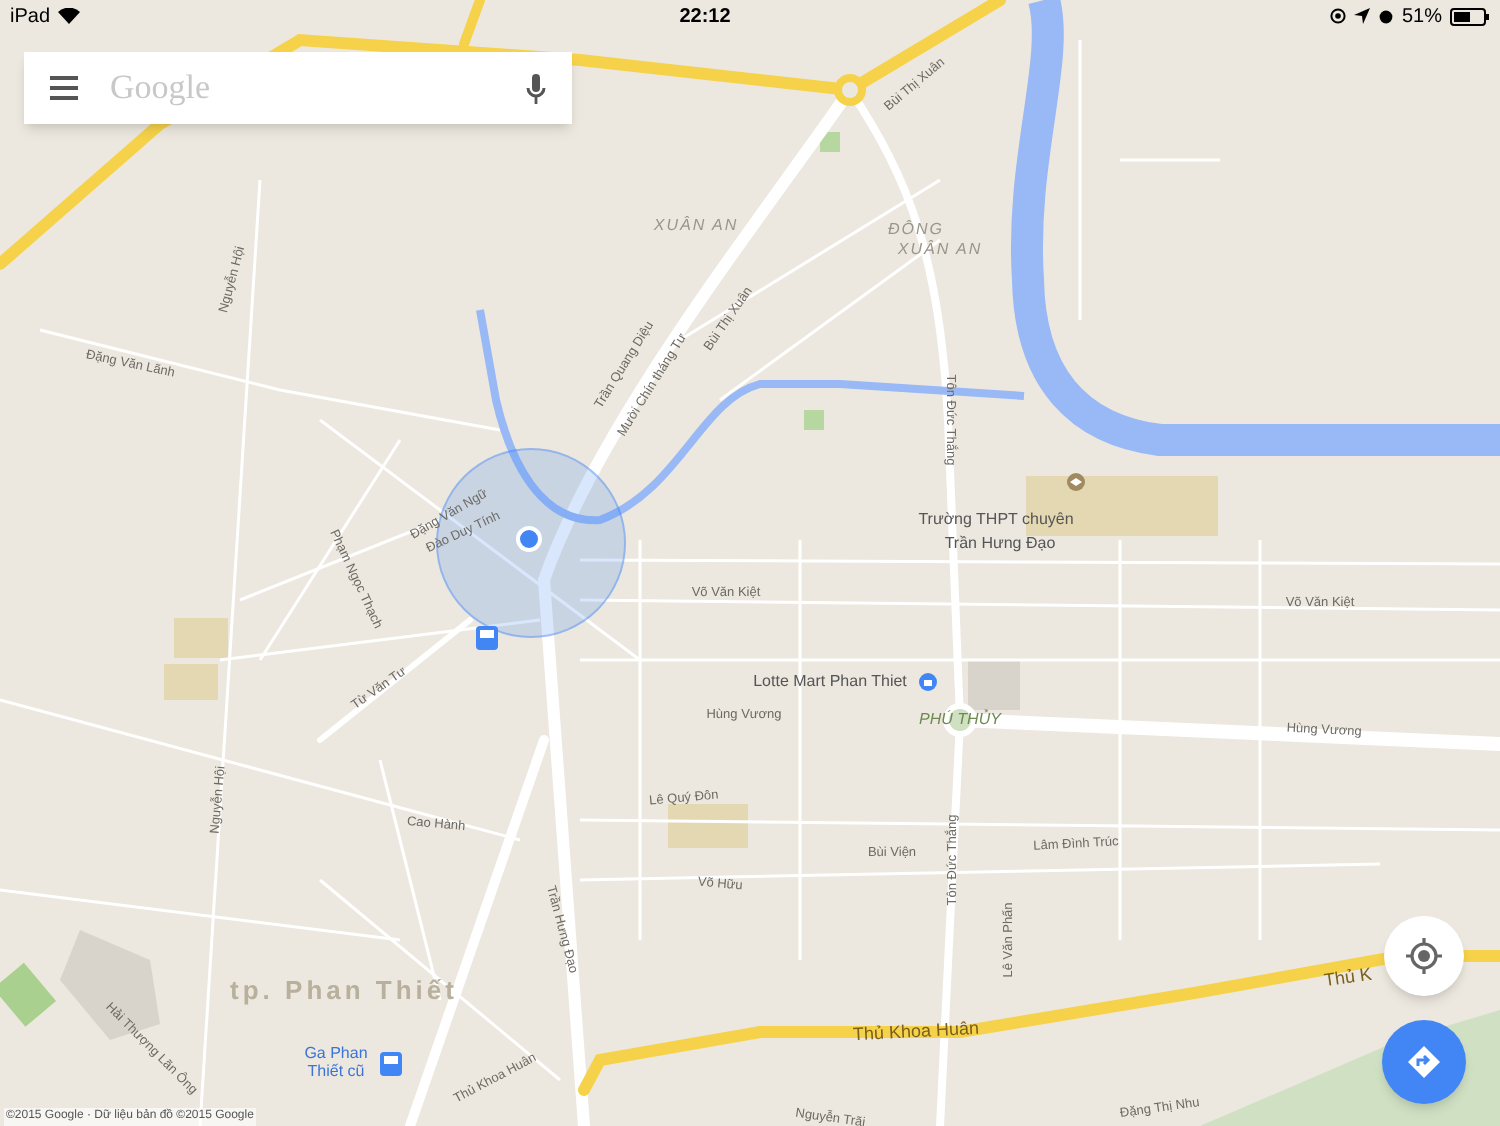  I want to click on bus-icon, so click(487, 638).